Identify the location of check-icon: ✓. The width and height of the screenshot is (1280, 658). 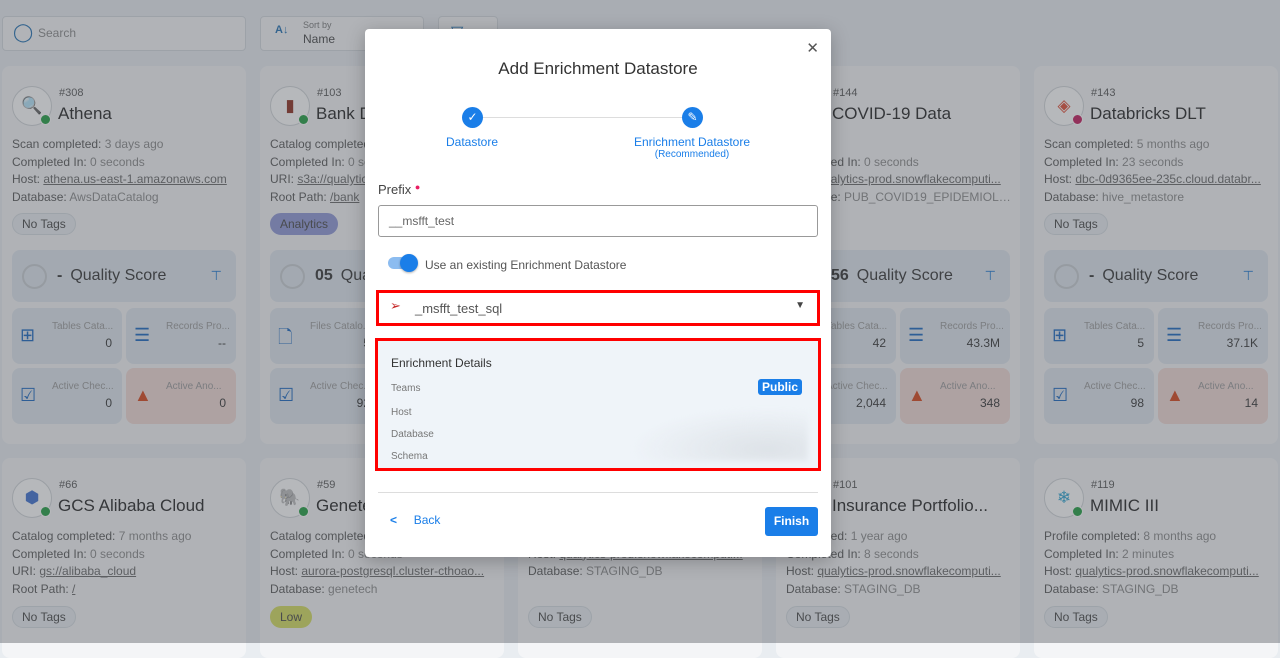
(472, 117).